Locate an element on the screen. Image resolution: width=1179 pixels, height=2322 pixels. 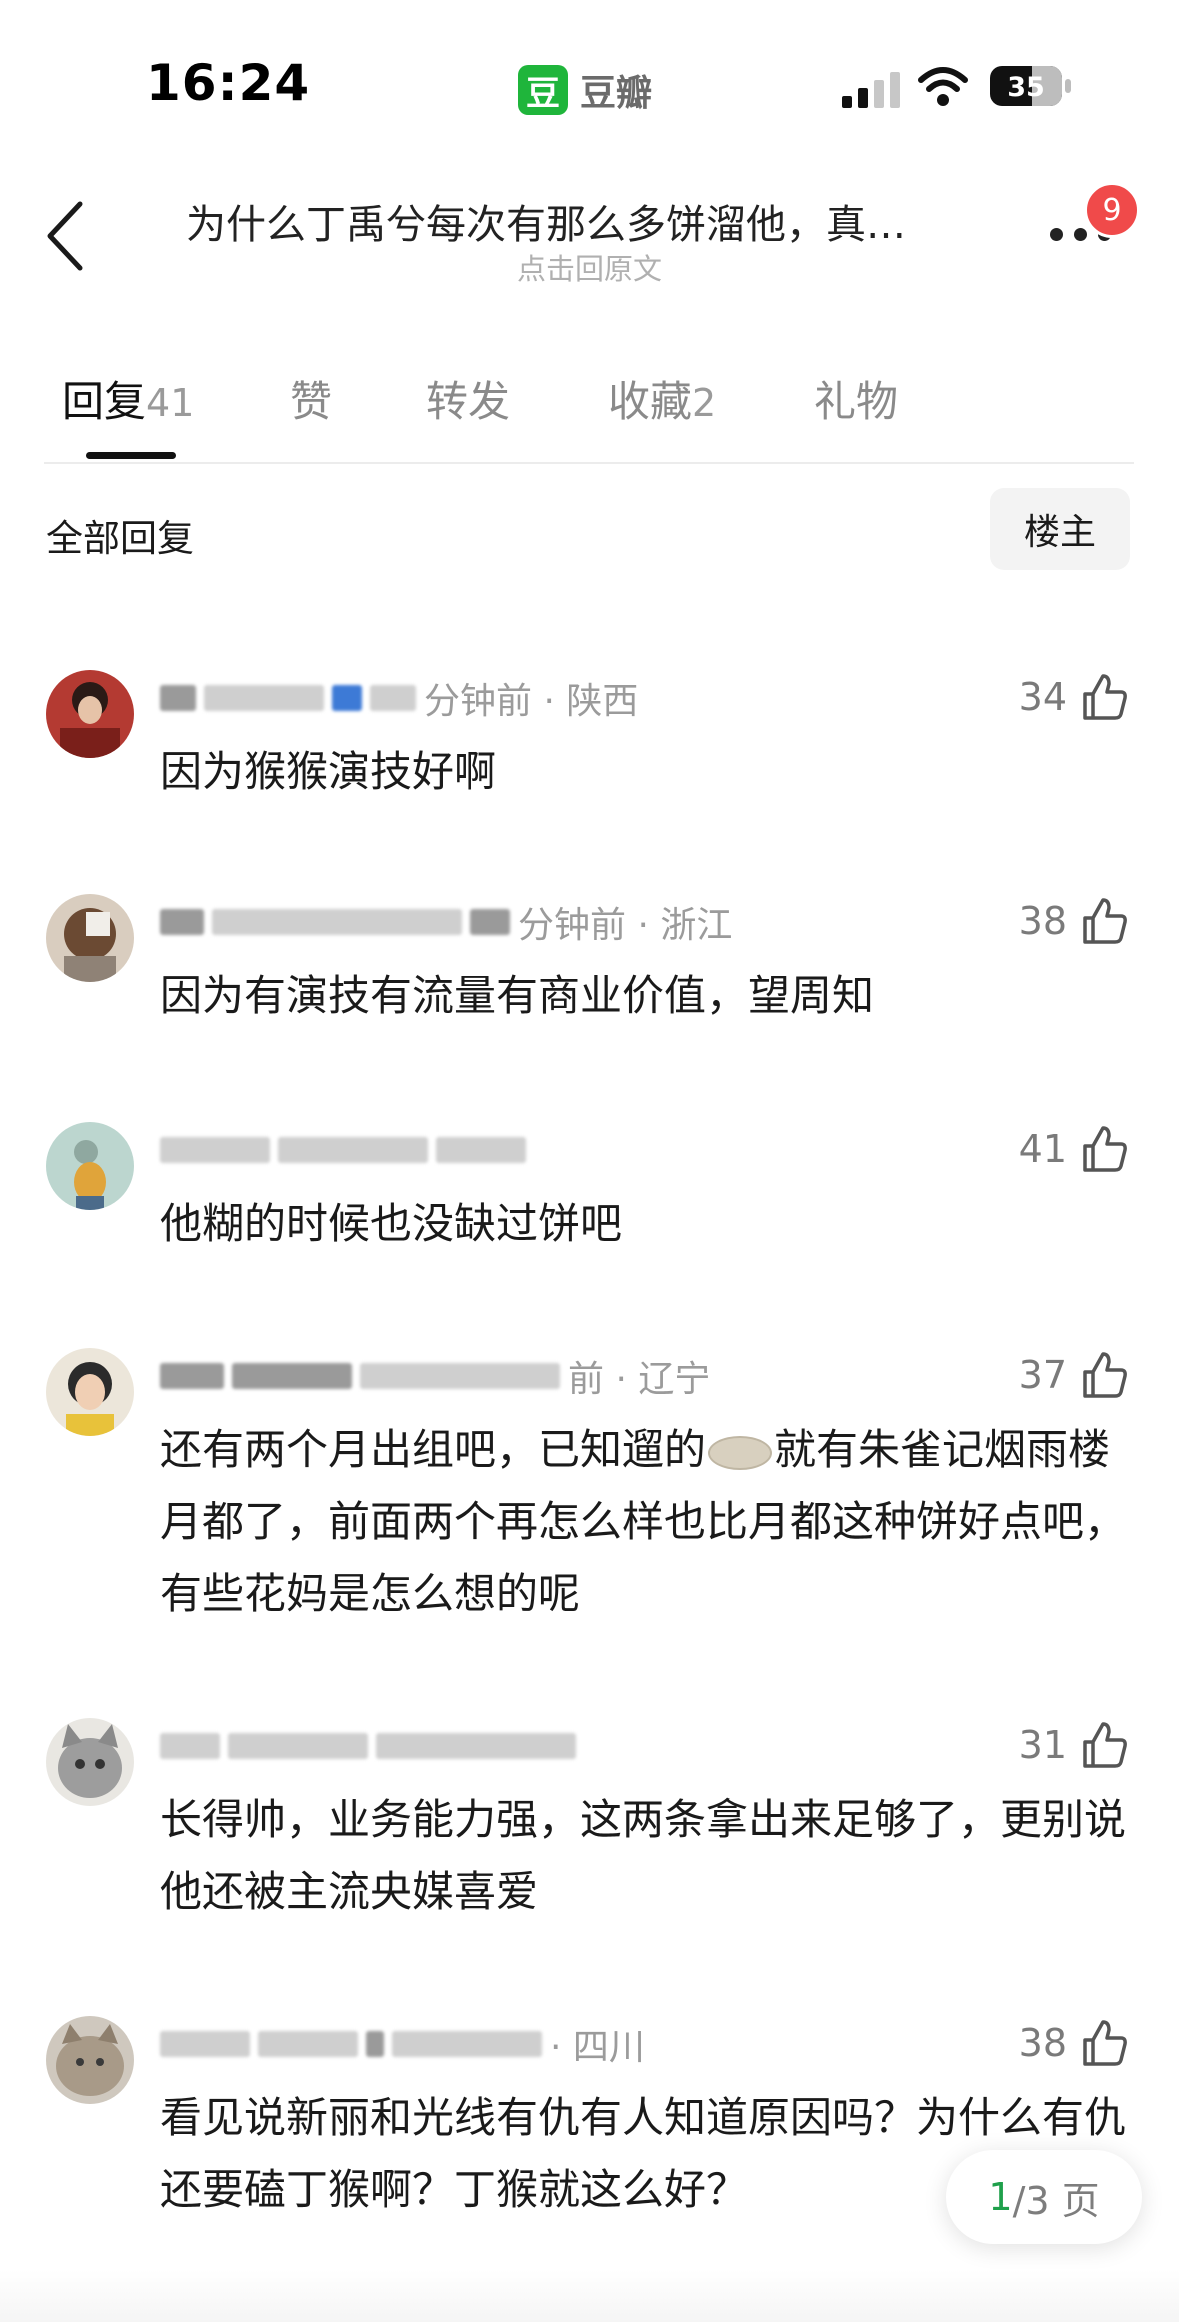
comment-text: 因为猴猴演技好啊 is located at coordinates (328, 771).